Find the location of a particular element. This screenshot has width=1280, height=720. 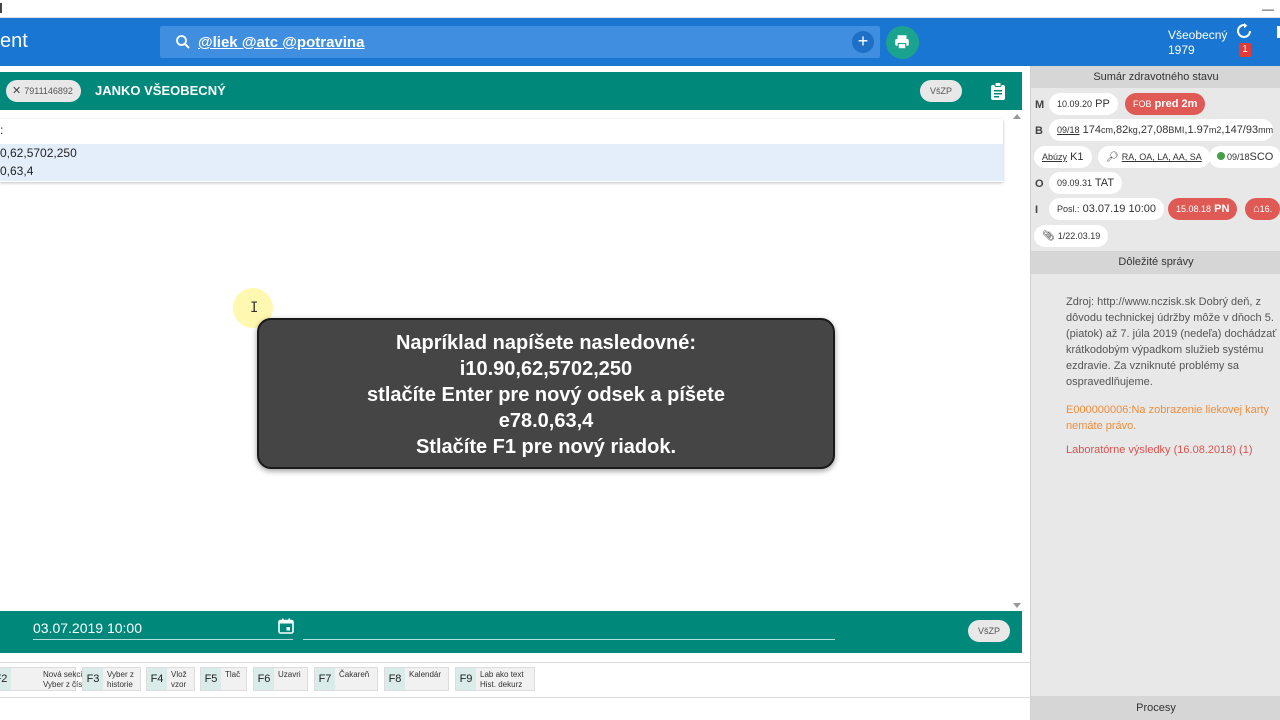

scroll-up-icon is located at coordinates (1017, 116).